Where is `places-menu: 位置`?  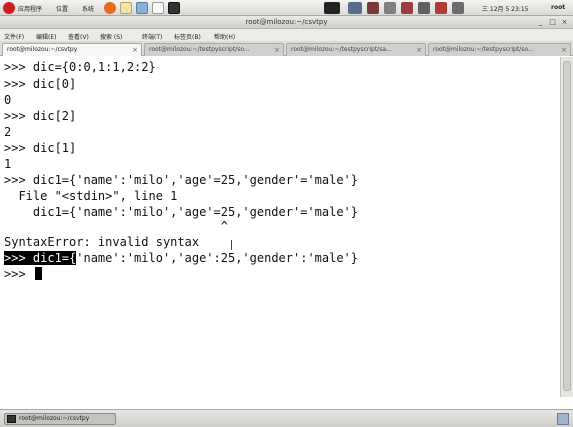 places-menu: 位置 is located at coordinates (62, 8).